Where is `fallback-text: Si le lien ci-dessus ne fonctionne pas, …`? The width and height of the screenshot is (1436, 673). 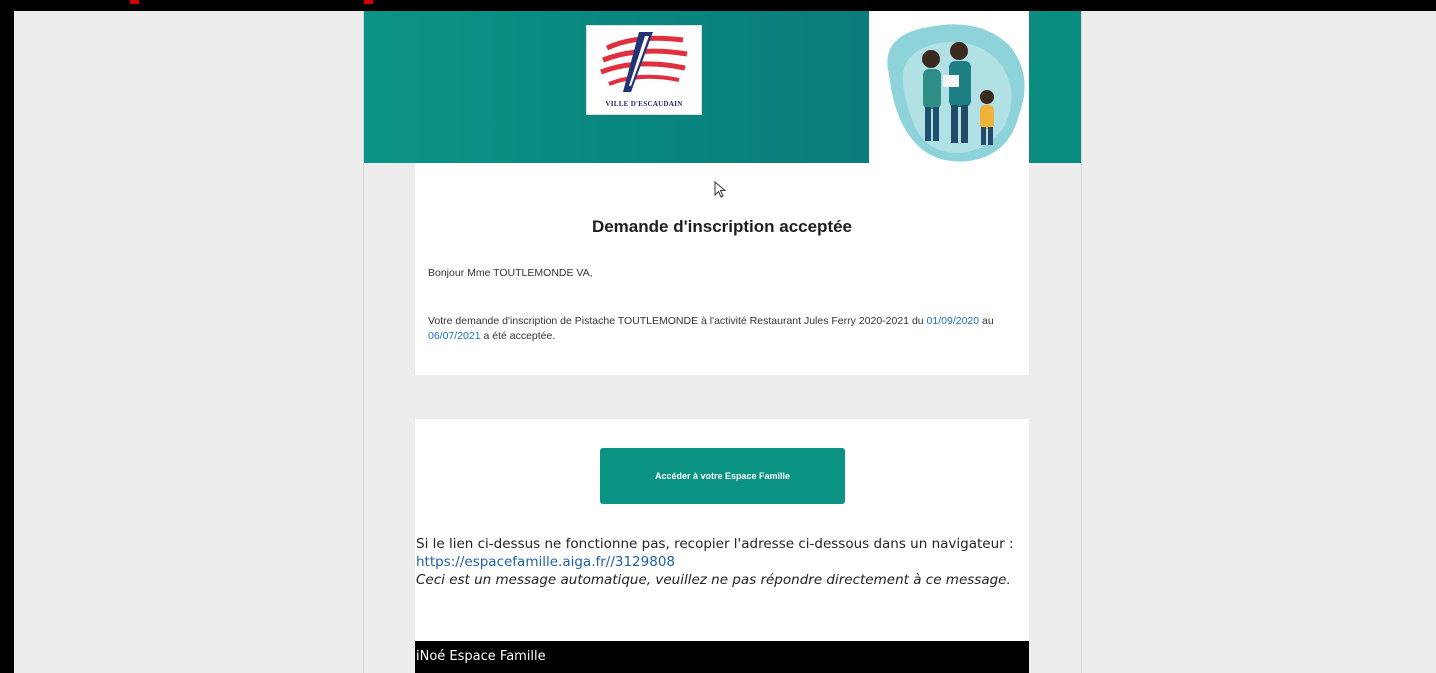 fallback-text: Si le lien ci-dessus ne fonctionne pas, … is located at coordinates (715, 544).